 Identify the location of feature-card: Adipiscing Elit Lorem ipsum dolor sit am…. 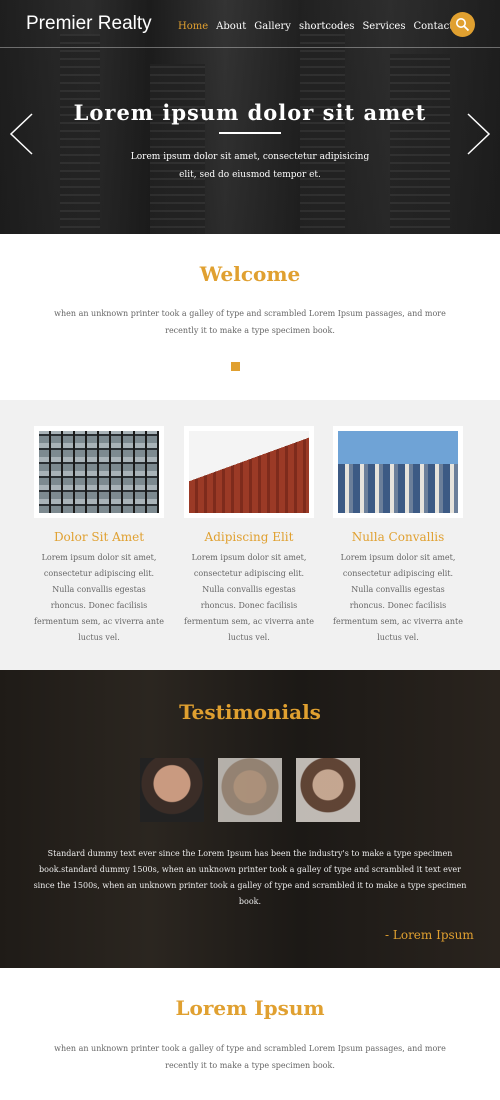
(249, 536).